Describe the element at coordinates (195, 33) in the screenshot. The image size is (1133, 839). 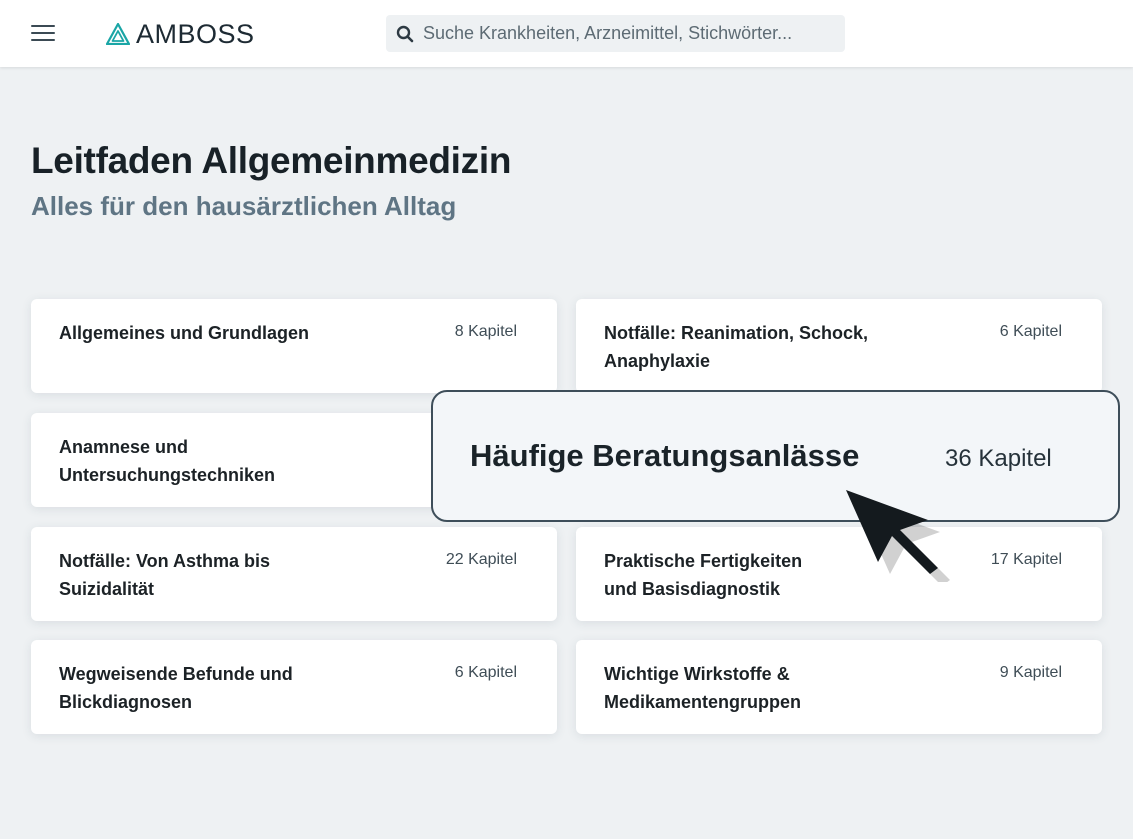
I see `logo-text: AMBOSS` at that location.